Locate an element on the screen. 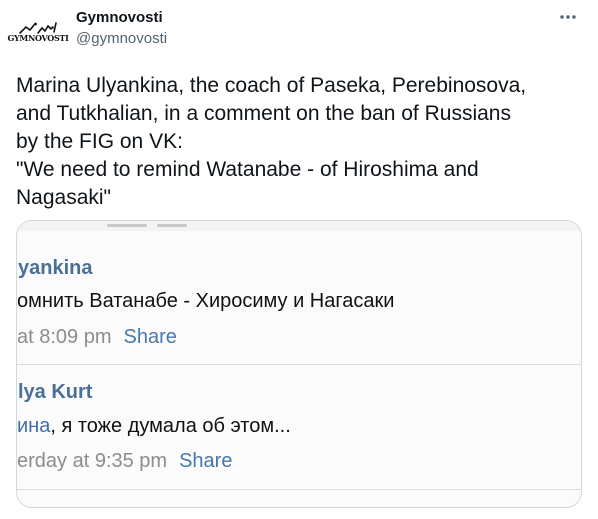 Image resolution: width=598 pixels, height=519 pixels. comment-meta: at 8:09 pm Share is located at coordinates (97, 337).